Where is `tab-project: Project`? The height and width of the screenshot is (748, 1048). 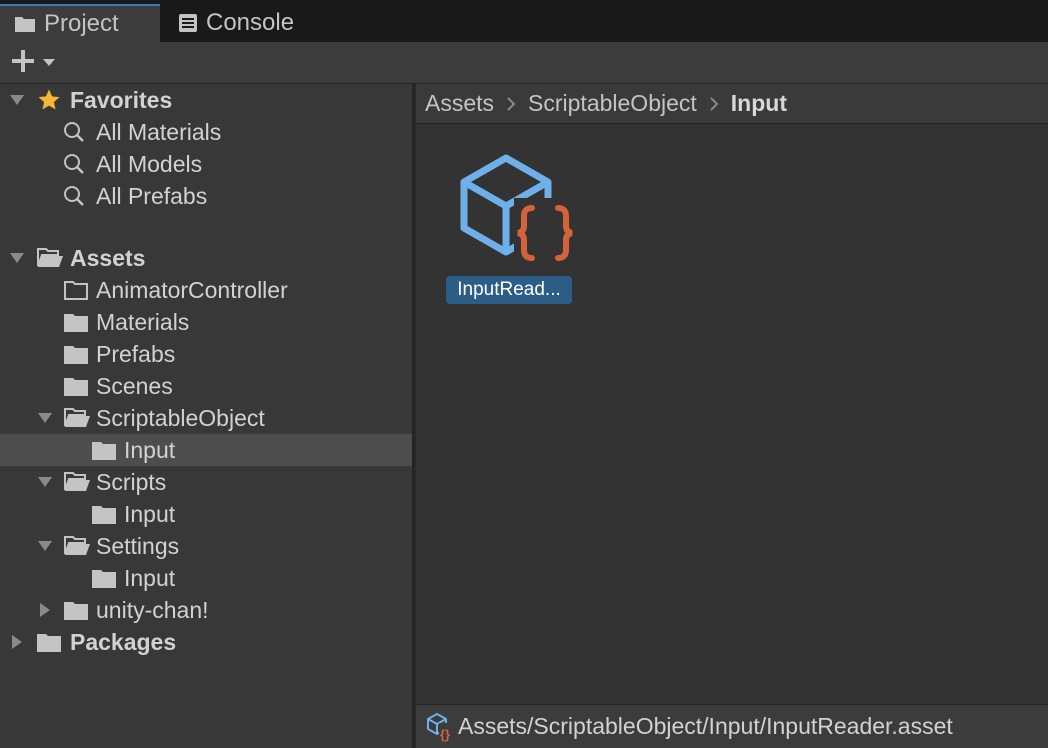 tab-project: Project is located at coordinates (80, 23).